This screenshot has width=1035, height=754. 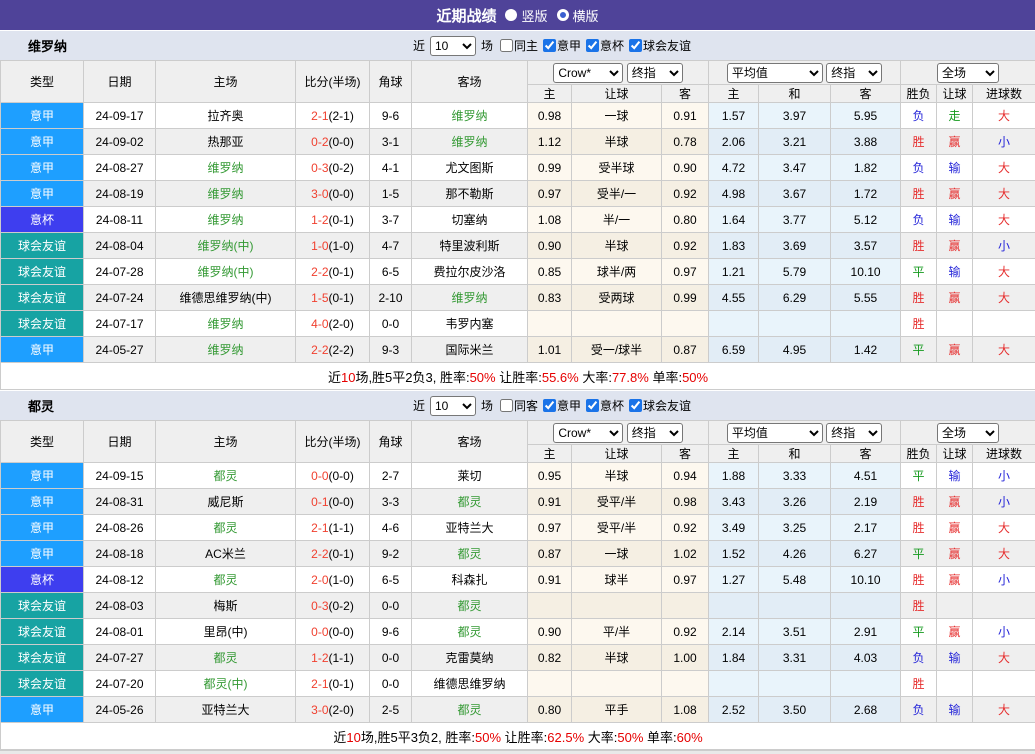 What do you see at coordinates (319, 476) in the screenshot?
I see `score-fulltime: 0-0` at bounding box center [319, 476].